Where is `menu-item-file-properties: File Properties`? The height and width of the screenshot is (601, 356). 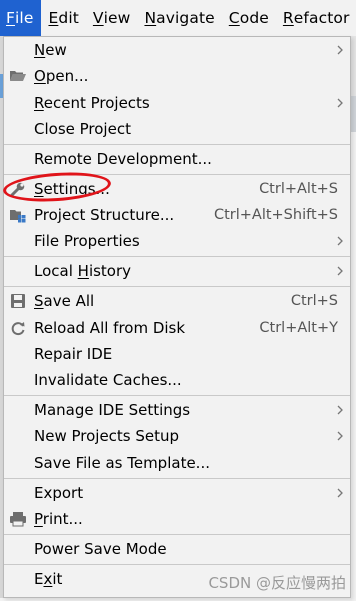 menu-item-file-properties: File Properties is located at coordinates (177, 241).